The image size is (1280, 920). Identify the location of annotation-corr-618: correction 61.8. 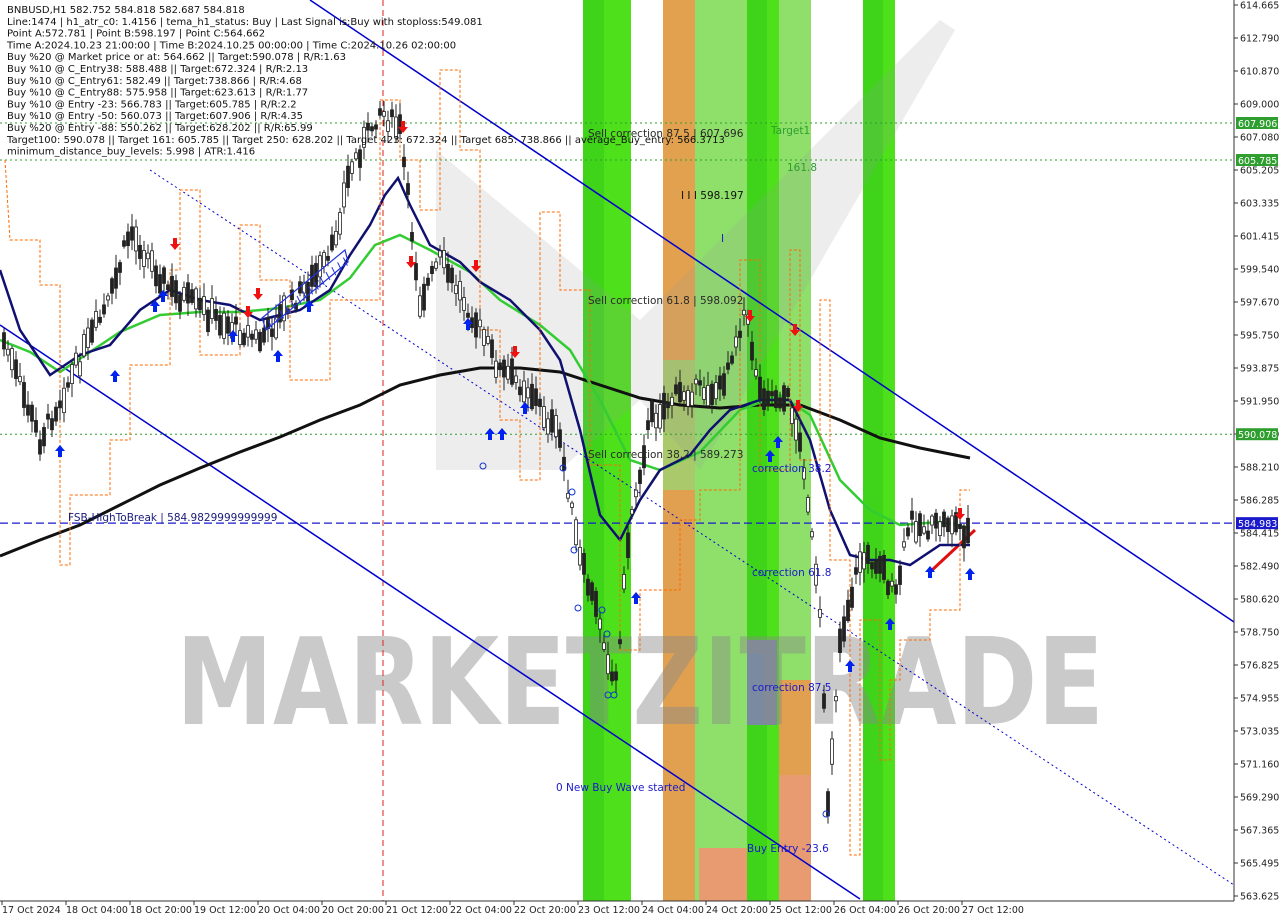
(791, 573).